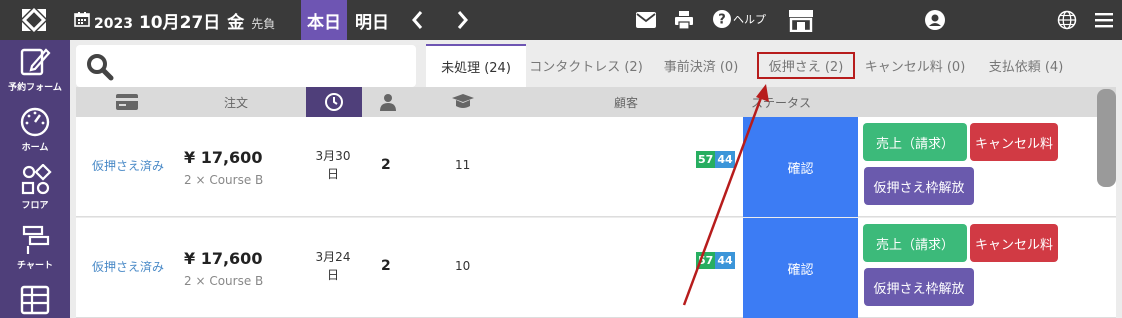  I want to click on reservation-date: 3月30 日, so click(333, 165).